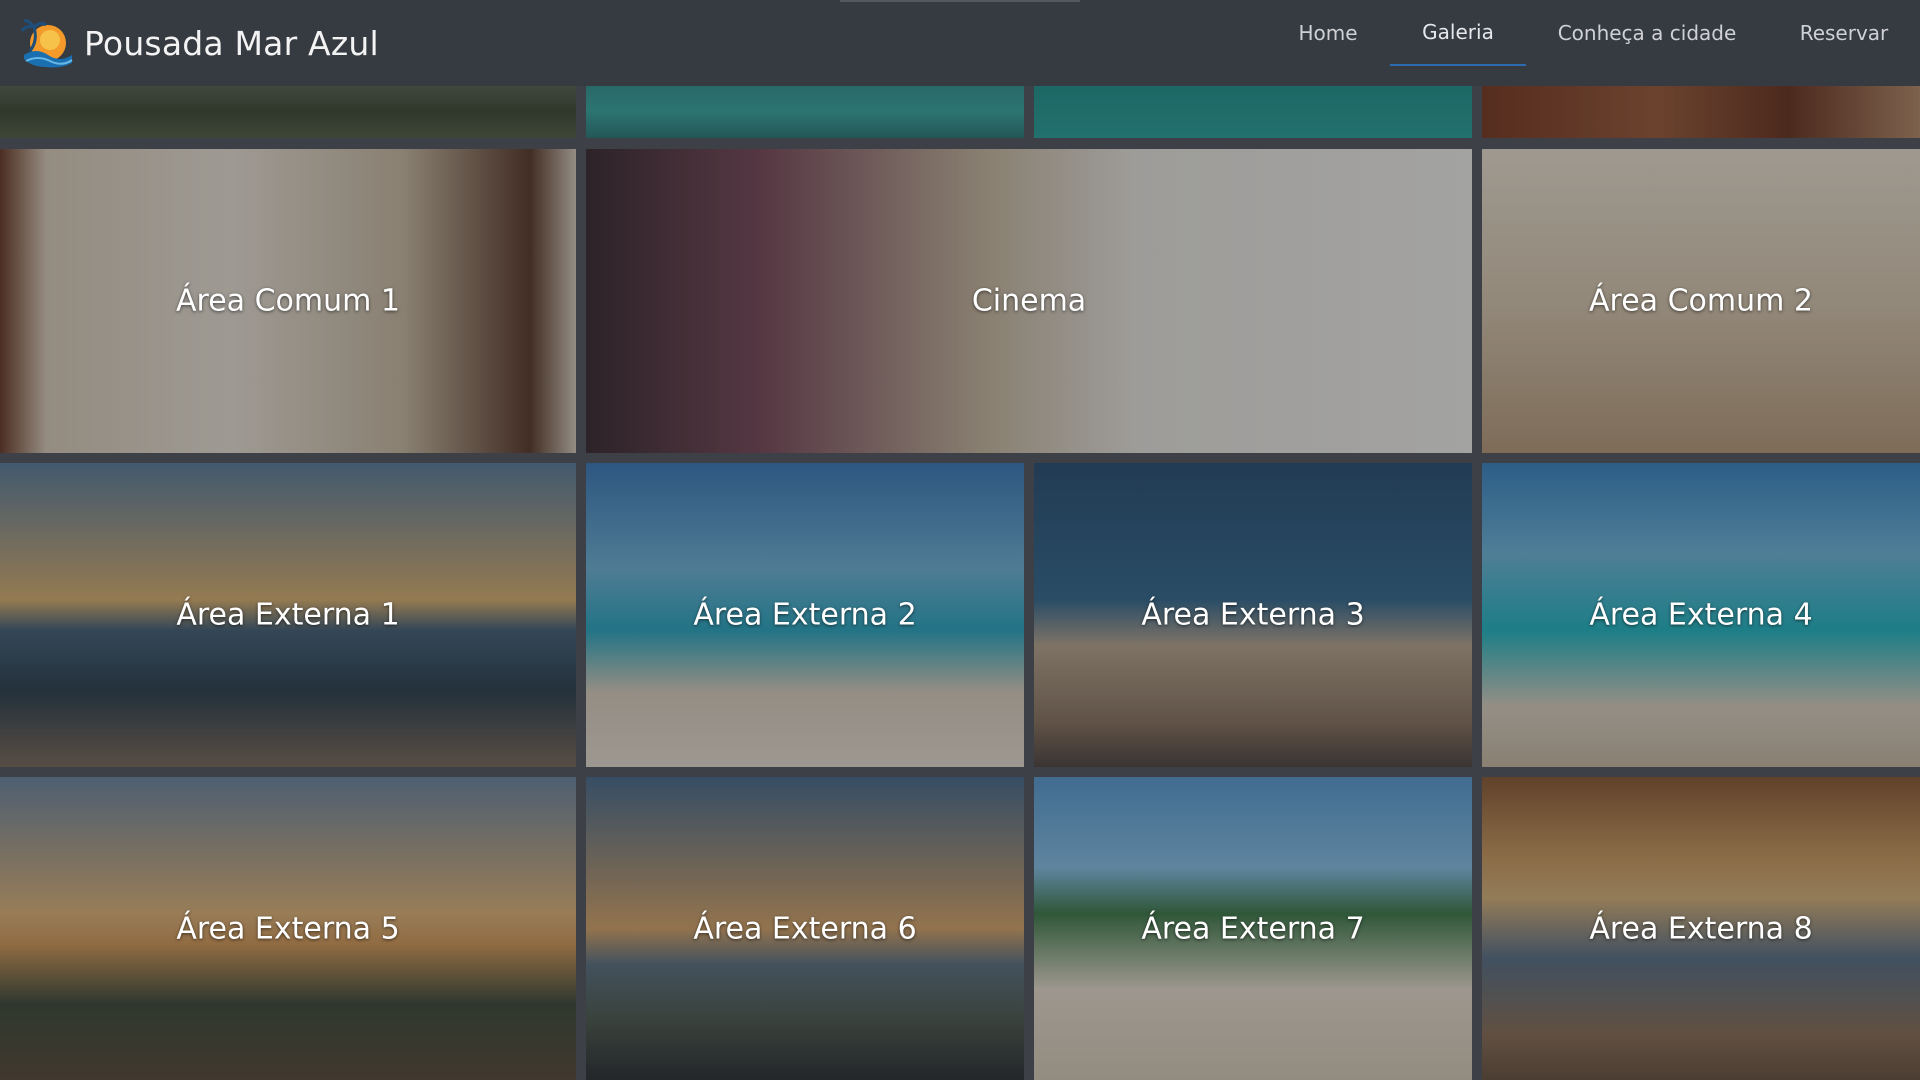 The height and width of the screenshot is (1080, 1920). I want to click on gallery-tile-area-externa-3: Área Externa 3, so click(1253, 615).